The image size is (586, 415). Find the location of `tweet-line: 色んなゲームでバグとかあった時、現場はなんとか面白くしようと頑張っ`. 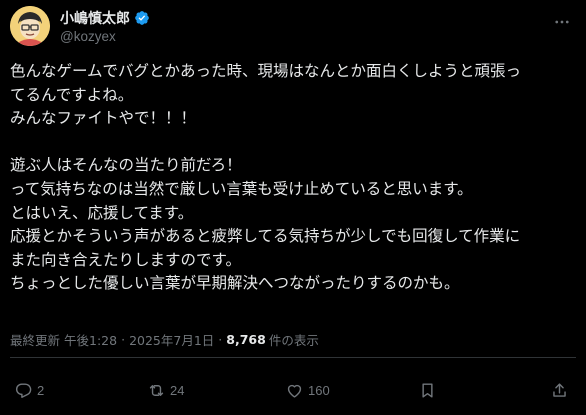

tweet-line: 色んなゲームでバグとかあった時、現場はなんとか面白くしようと頑張っ is located at coordinates (266, 71).